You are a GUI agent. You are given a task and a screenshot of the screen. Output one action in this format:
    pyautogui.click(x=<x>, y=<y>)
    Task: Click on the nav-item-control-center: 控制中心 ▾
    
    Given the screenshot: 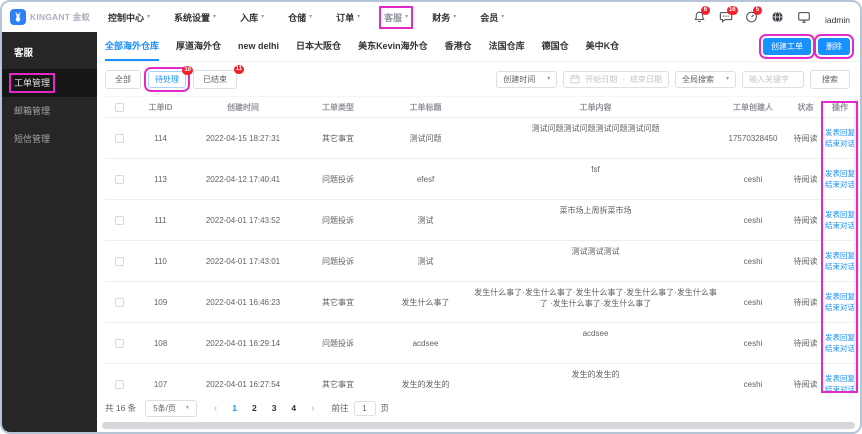 What is the action you would take?
    pyautogui.click(x=129, y=17)
    